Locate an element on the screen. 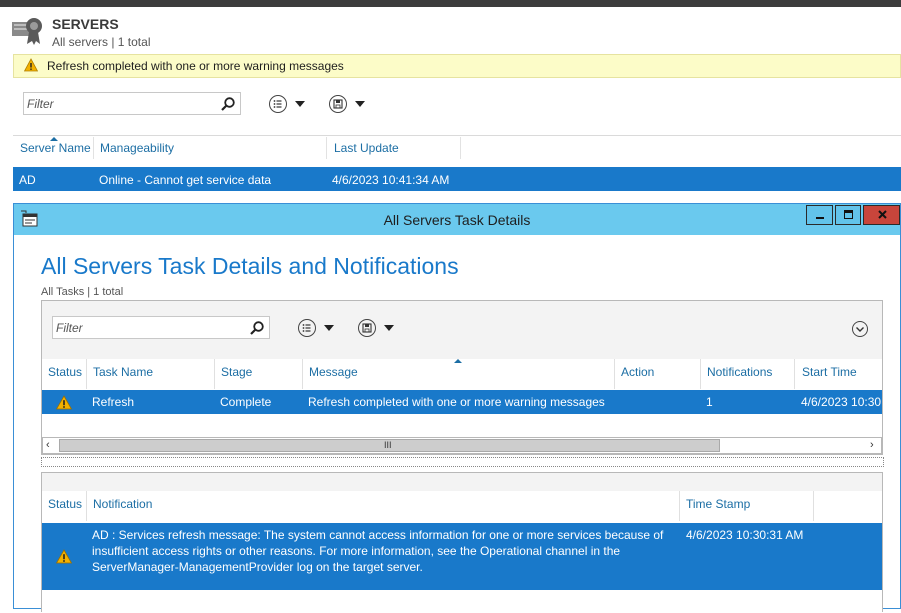  window-title-bar: All Servers Task Details is located at coordinates (457, 219).